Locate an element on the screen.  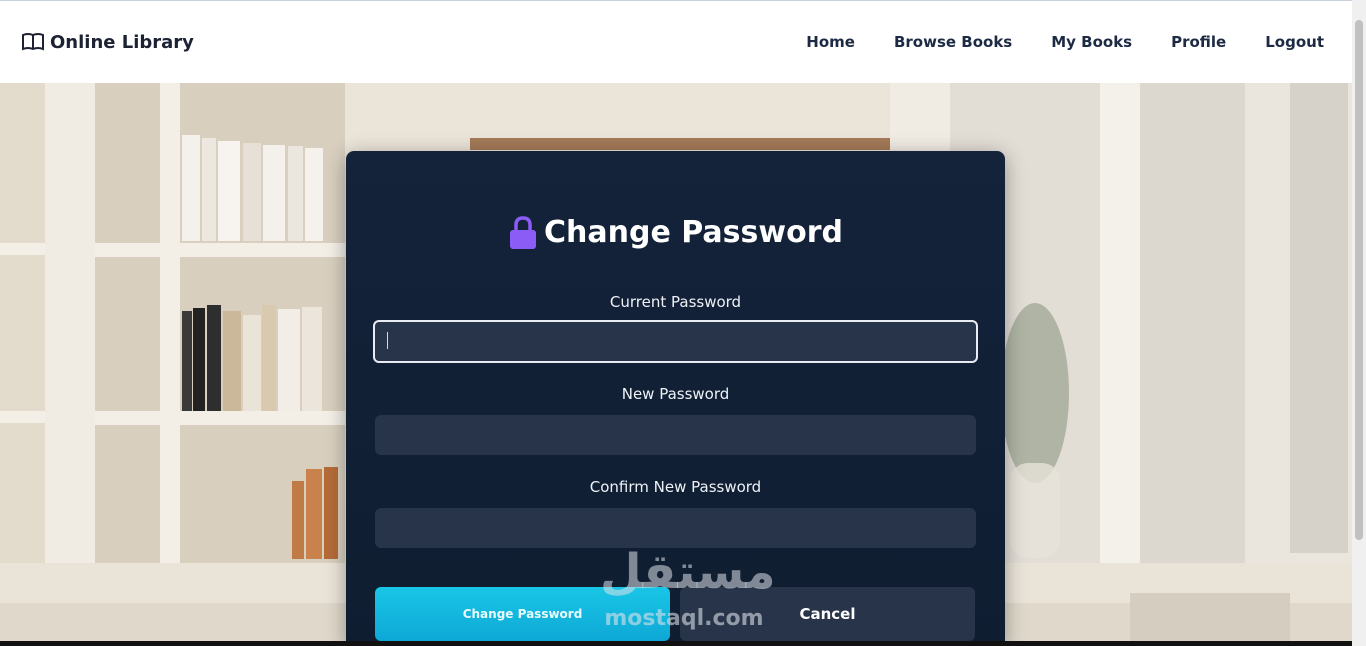
lock-icon is located at coordinates (523, 232).